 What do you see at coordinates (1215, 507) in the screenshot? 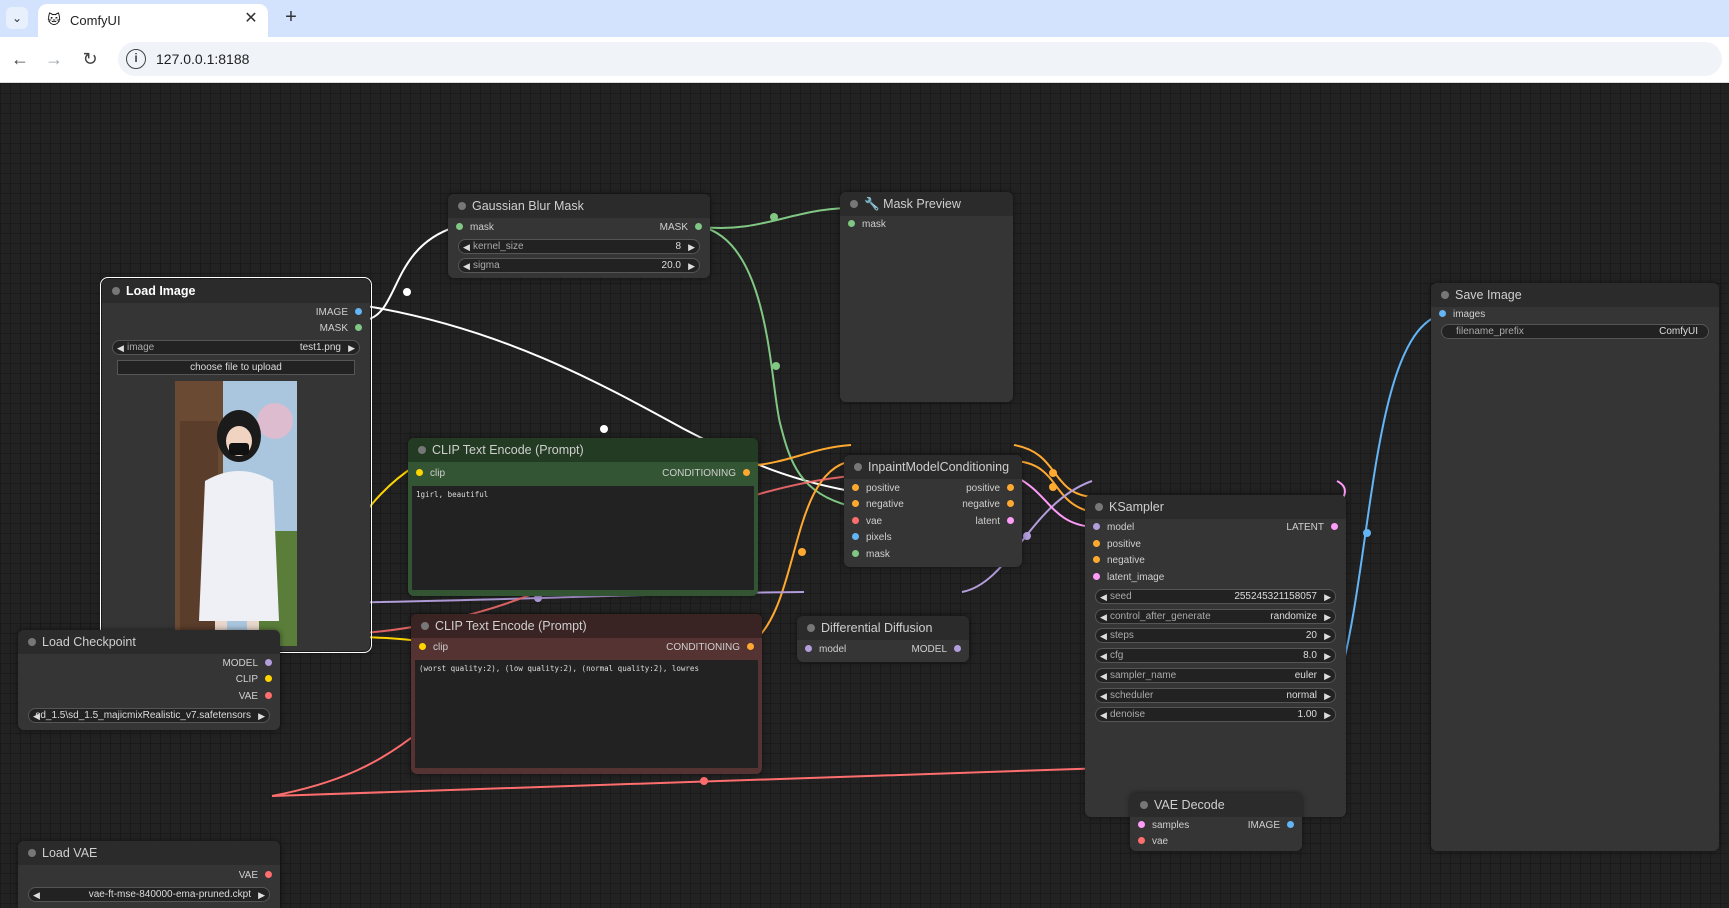
I see `node-title-bar: KSampler` at bounding box center [1215, 507].